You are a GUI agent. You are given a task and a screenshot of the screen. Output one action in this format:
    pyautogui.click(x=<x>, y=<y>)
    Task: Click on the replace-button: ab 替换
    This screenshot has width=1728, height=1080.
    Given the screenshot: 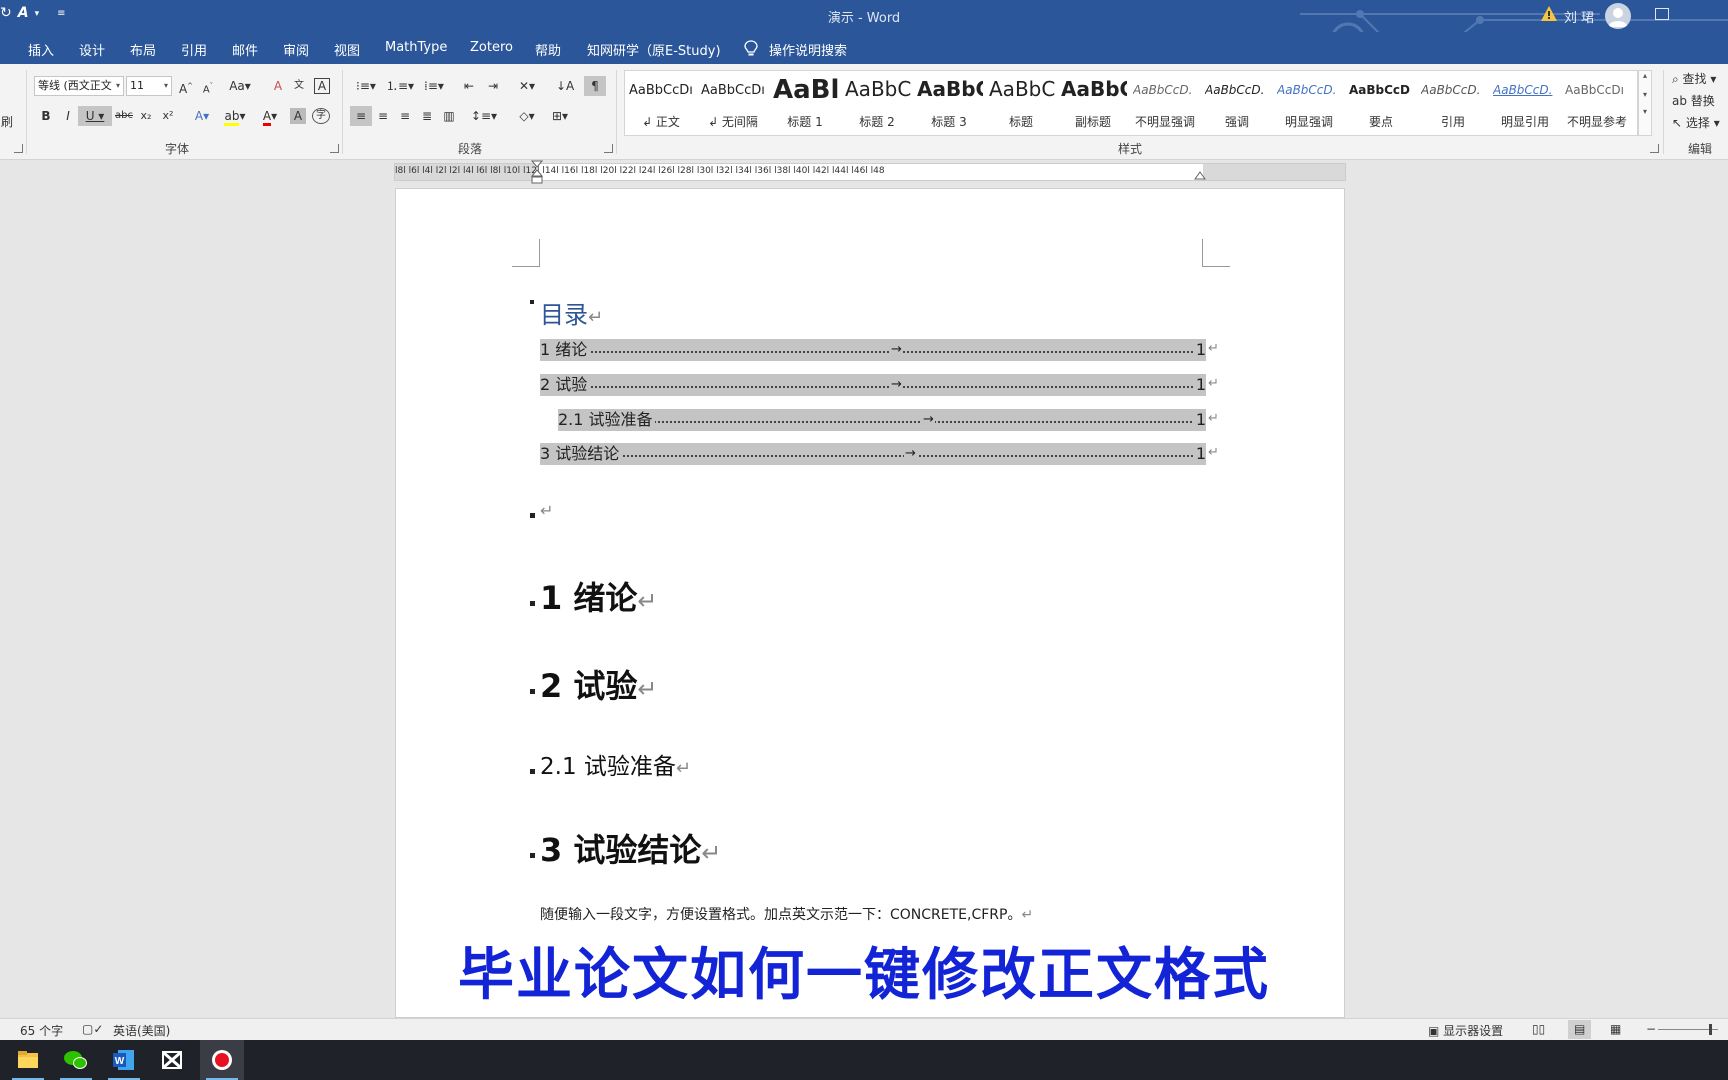 What is the action you would take?
    pyautogui.click(x=1693, y=100)
    